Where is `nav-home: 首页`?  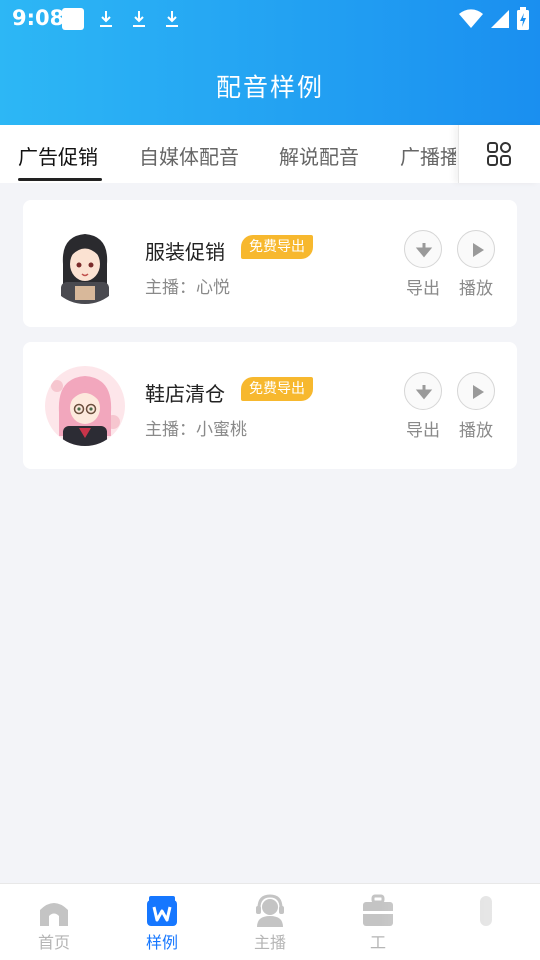 nav-home: 首页 is located at coordinates (54, 922).